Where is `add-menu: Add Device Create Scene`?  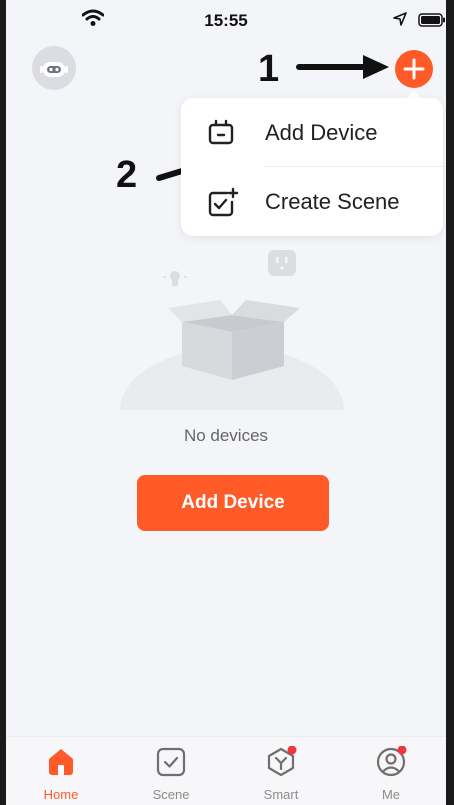 add-menu: Add Device Create Scene is located at coordinates (312, 167).